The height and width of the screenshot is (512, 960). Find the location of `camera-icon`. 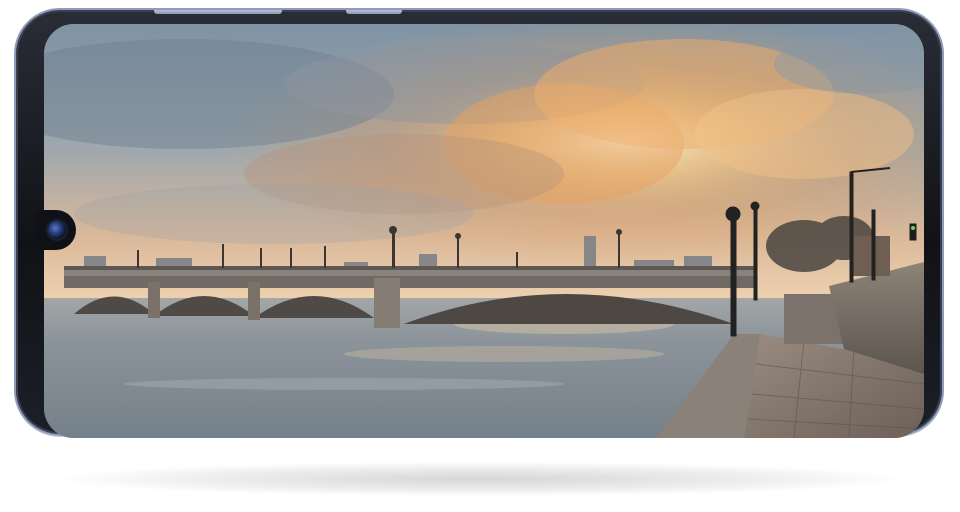

camera-icon is located at coordinates (57, 230).